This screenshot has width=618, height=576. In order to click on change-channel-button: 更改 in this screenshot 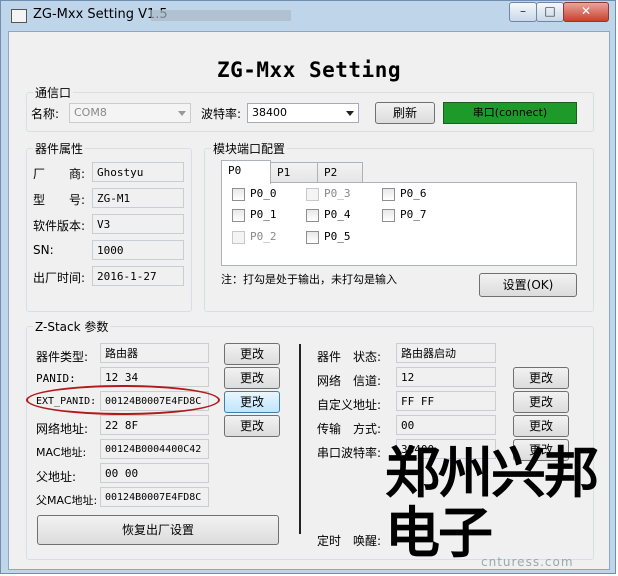, I will do `click(541, 378)`.